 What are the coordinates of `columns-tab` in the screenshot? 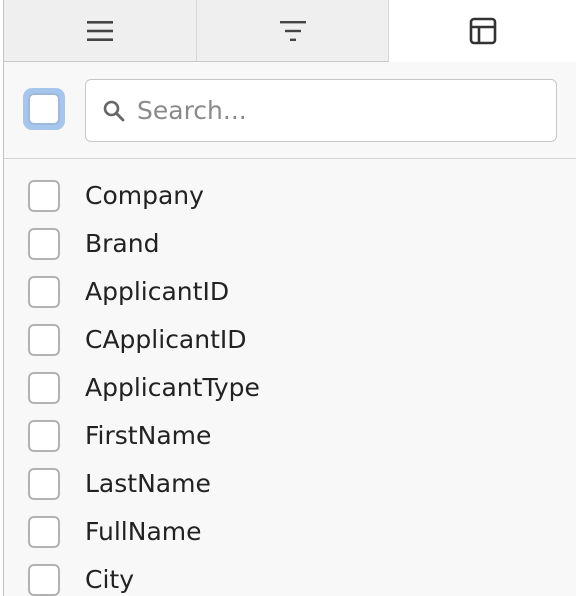 It's located at (100, 30).